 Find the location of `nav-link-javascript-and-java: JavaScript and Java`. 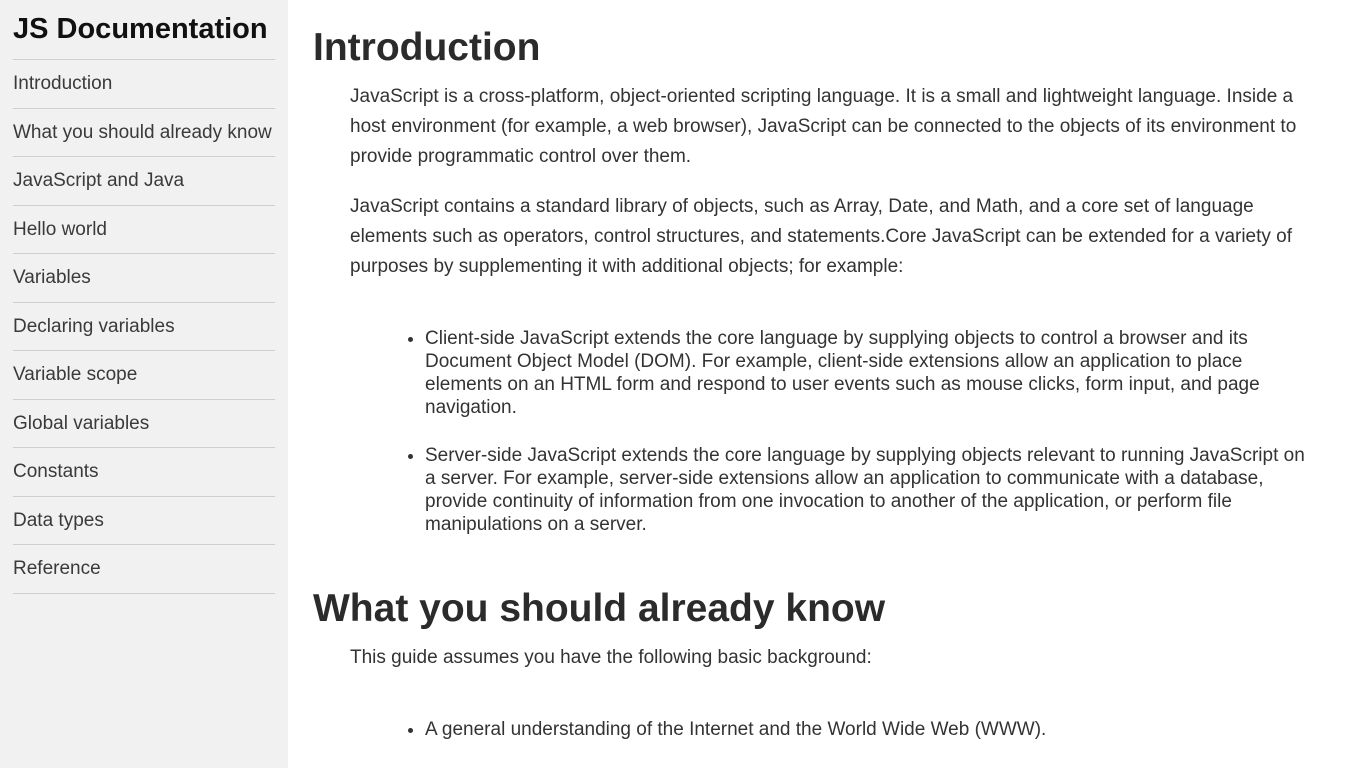

nav-link-javascript-and-java: JavaScript and Java is located at coordinates (144, 181).